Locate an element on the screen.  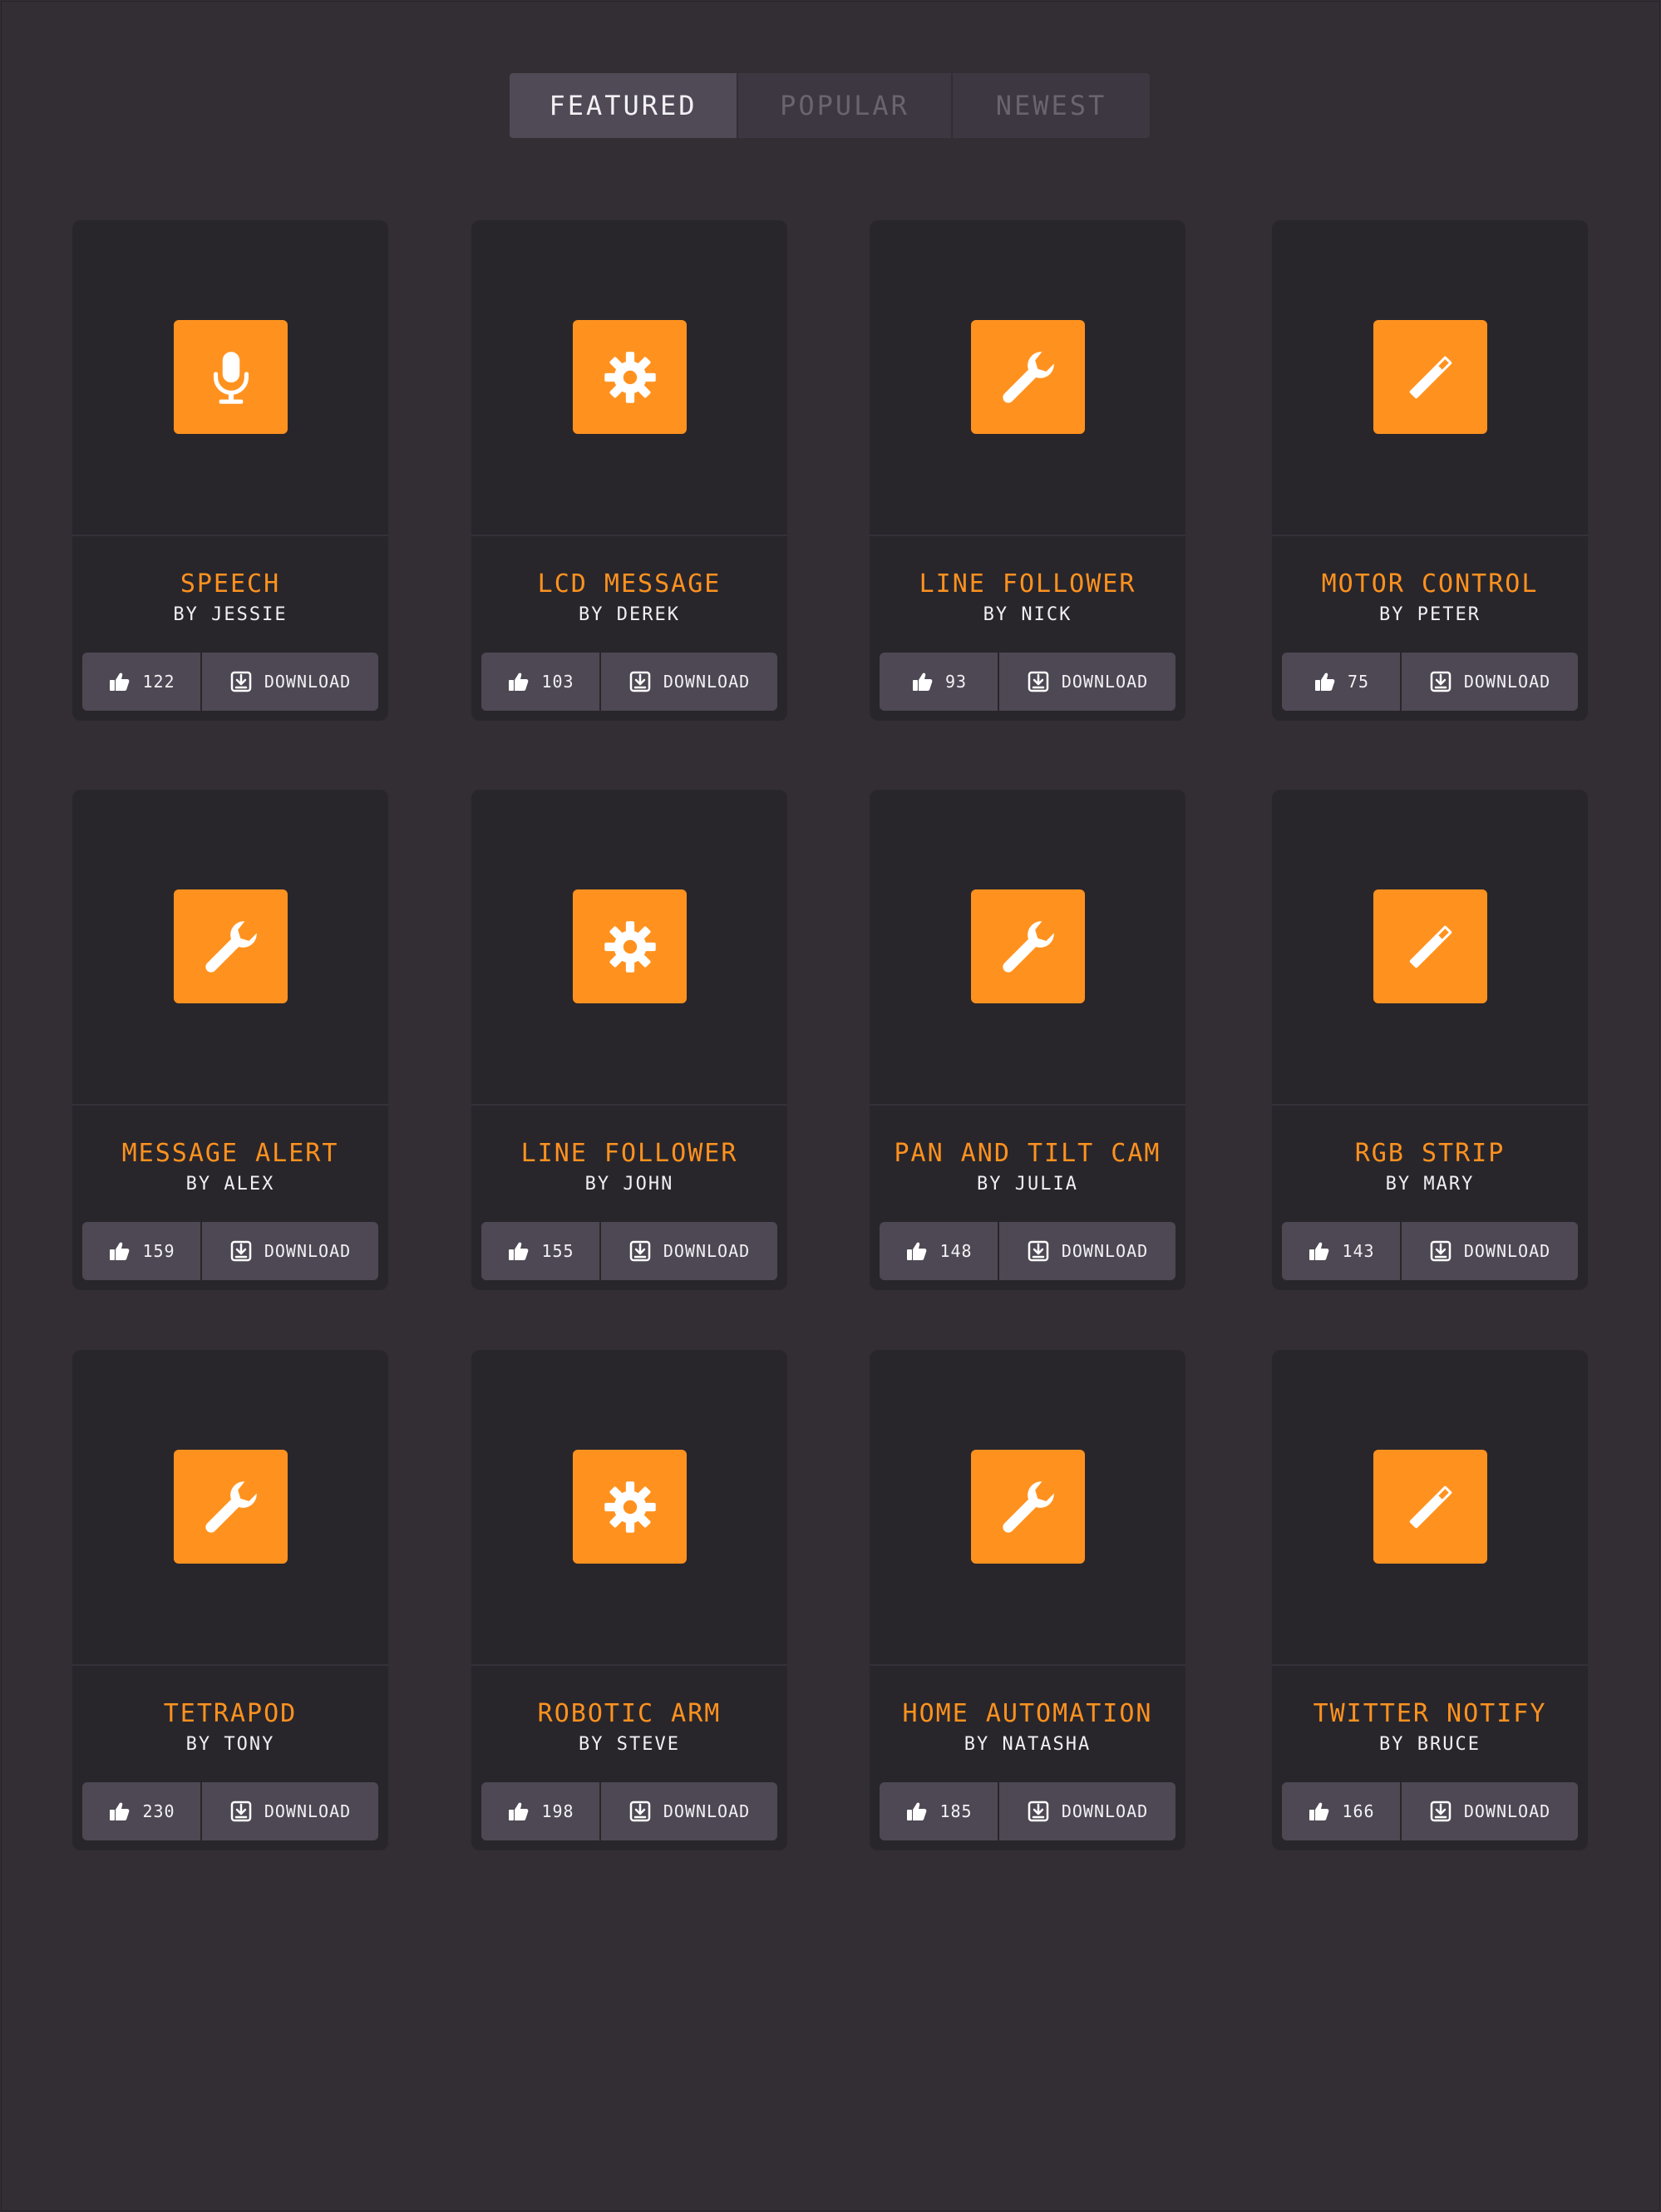
project-card: Robotic Arm By Steve 198 Download is located at coordinates (629, 1600).